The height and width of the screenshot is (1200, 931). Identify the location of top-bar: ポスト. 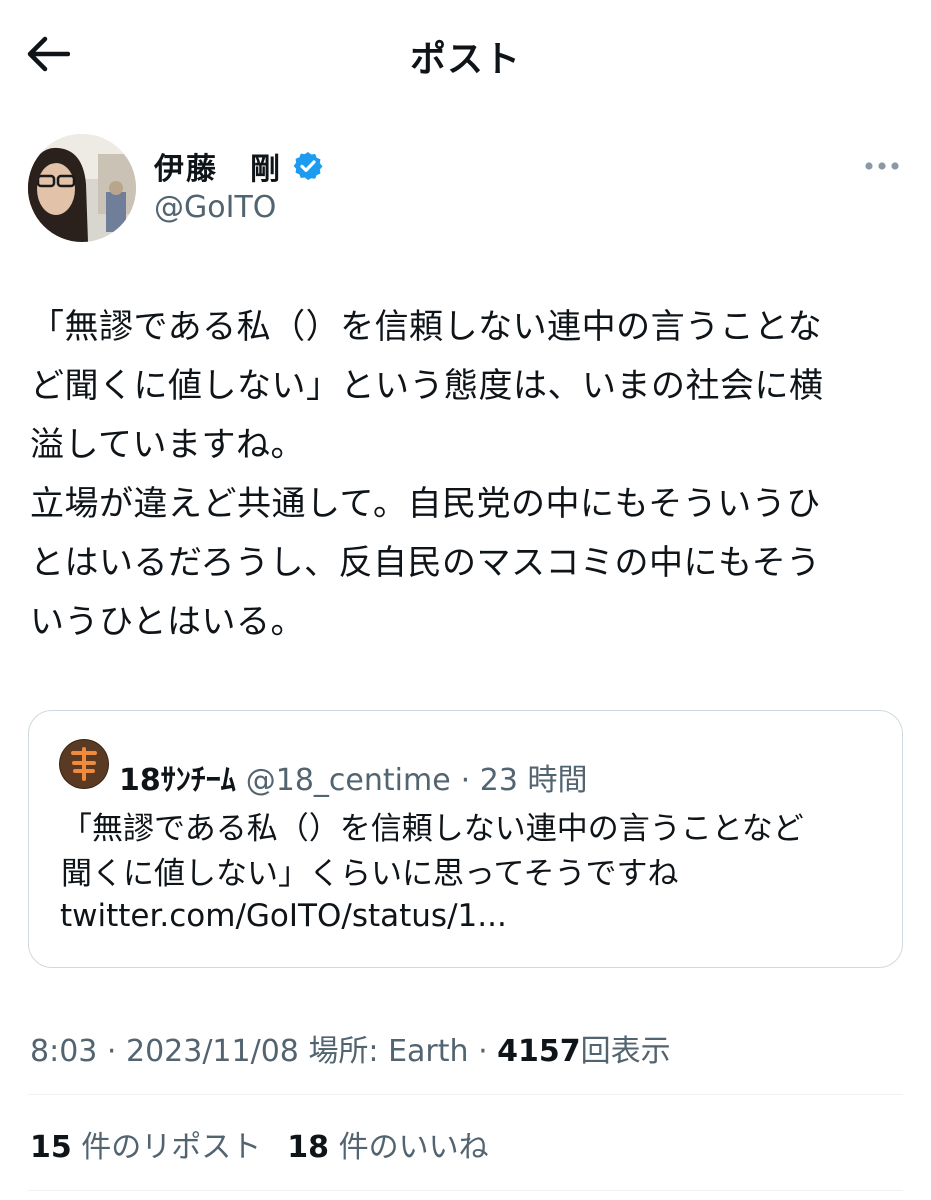
(465, 52).